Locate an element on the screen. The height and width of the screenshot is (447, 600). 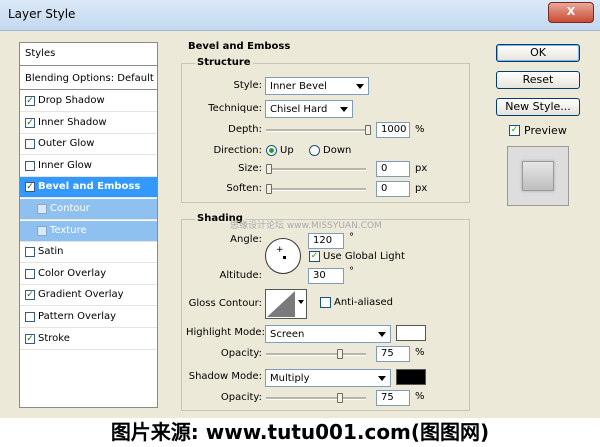
depth-slider-thumb is located at coordinates (368, 130).